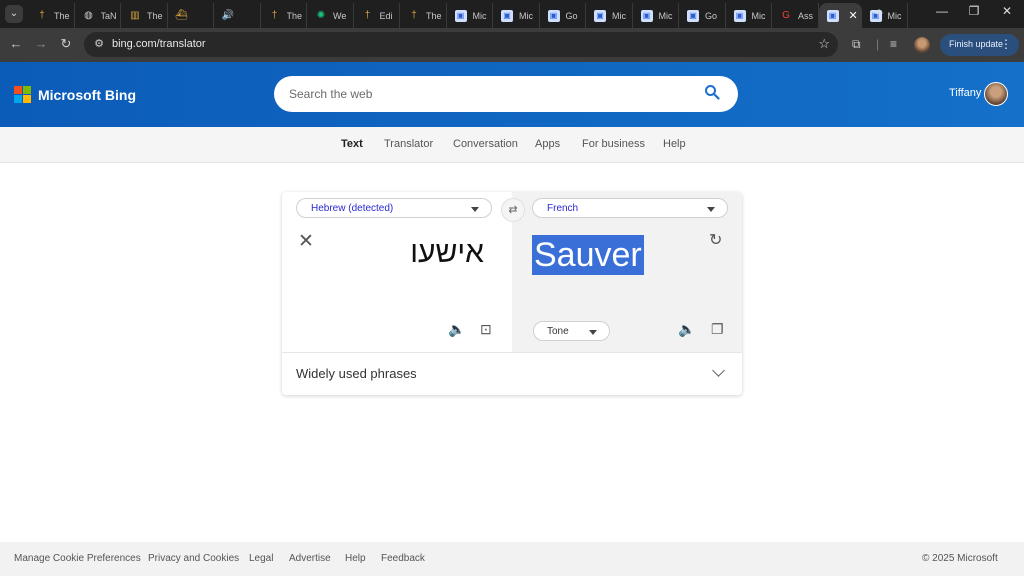  Describe the element at coordinates (486, 329) in the screenshot. I see `visual-search-icon: ⊡` at that location.